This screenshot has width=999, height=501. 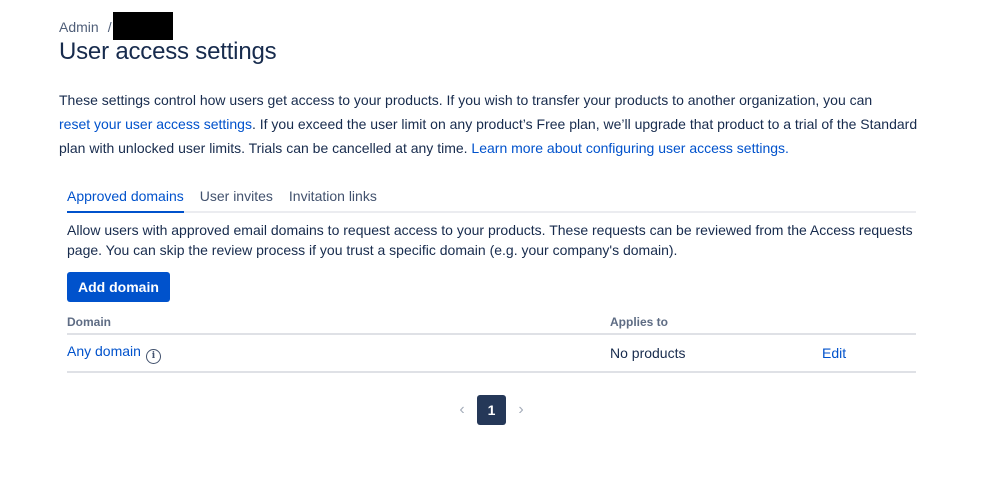 I want to click on tab-approved-domains: Approved domains, so click(x=125, y=199).